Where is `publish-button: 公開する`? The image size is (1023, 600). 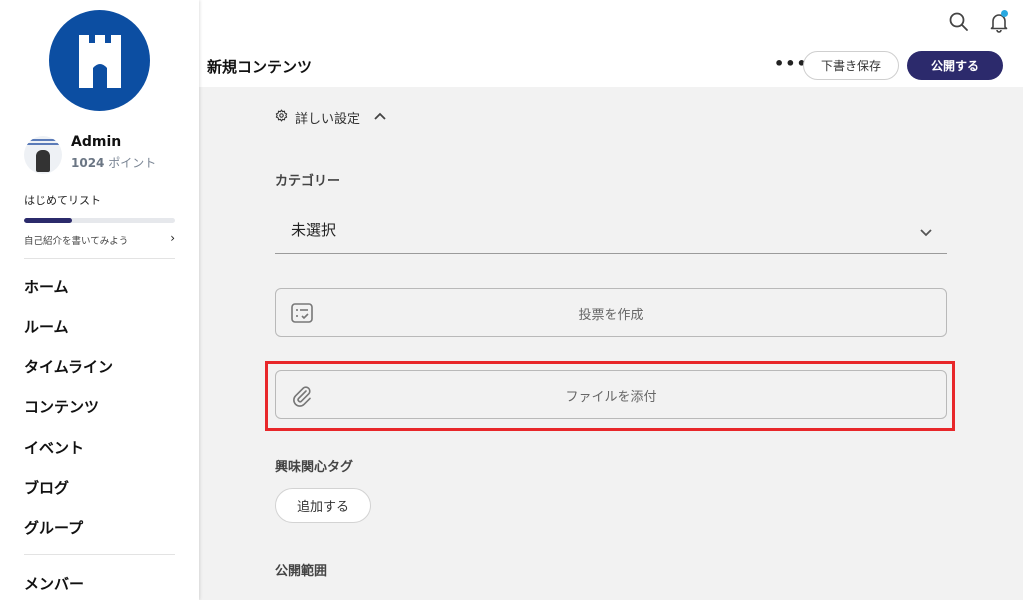
publish-button: 公開する is located at coordinates (955, 65).